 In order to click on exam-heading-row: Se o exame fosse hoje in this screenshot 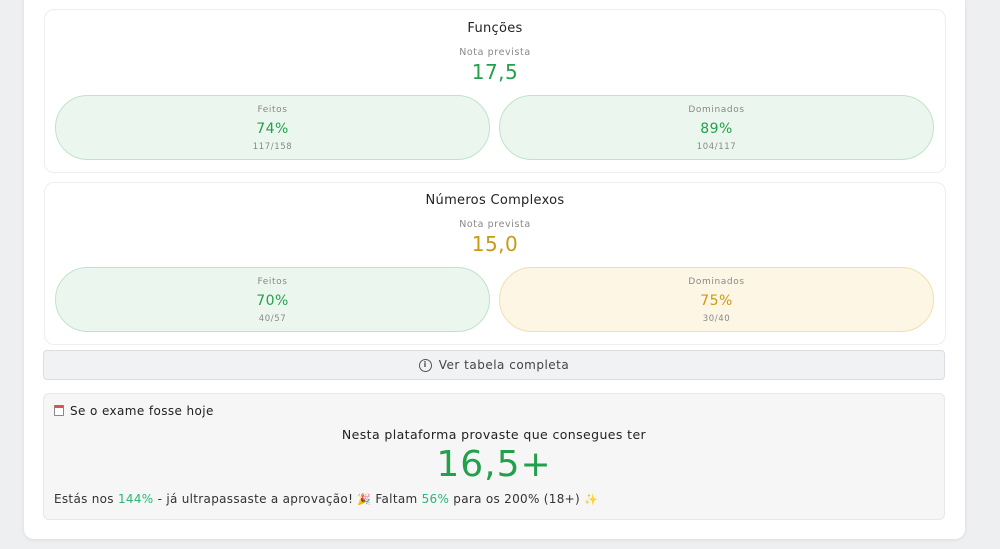, I will do `click(134, 411)`.